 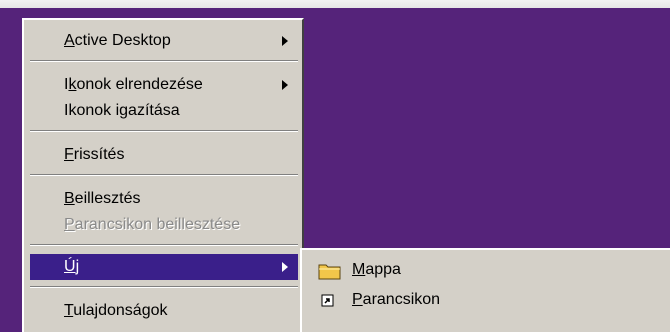 What do you see at coordinates (69, 198) in the screenshot?
I see `menu-item-paste-mnemonic: B` at bounding box center [69, 198].